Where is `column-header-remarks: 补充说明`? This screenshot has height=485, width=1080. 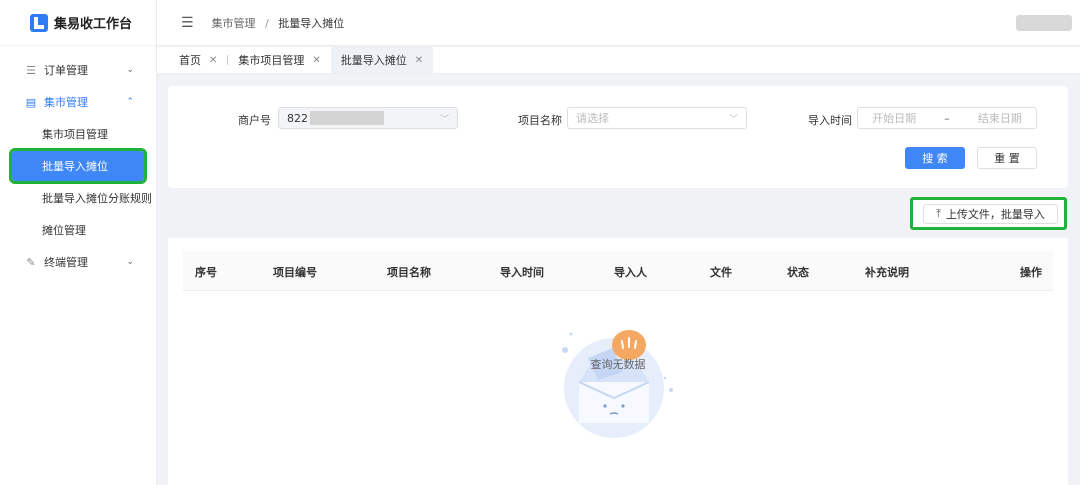 column-header-remarks: 补充说明 is located at coordinates (887, 272).